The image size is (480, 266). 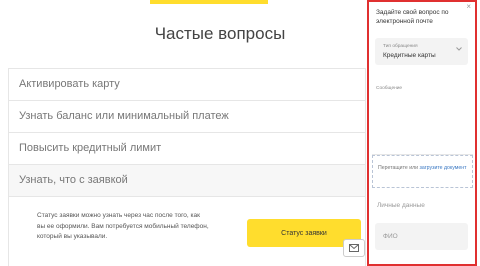 What do you see at coordinates (468, 7) in the screenshot?
I see `close-icon: ×` at bounding box center [468, 7].